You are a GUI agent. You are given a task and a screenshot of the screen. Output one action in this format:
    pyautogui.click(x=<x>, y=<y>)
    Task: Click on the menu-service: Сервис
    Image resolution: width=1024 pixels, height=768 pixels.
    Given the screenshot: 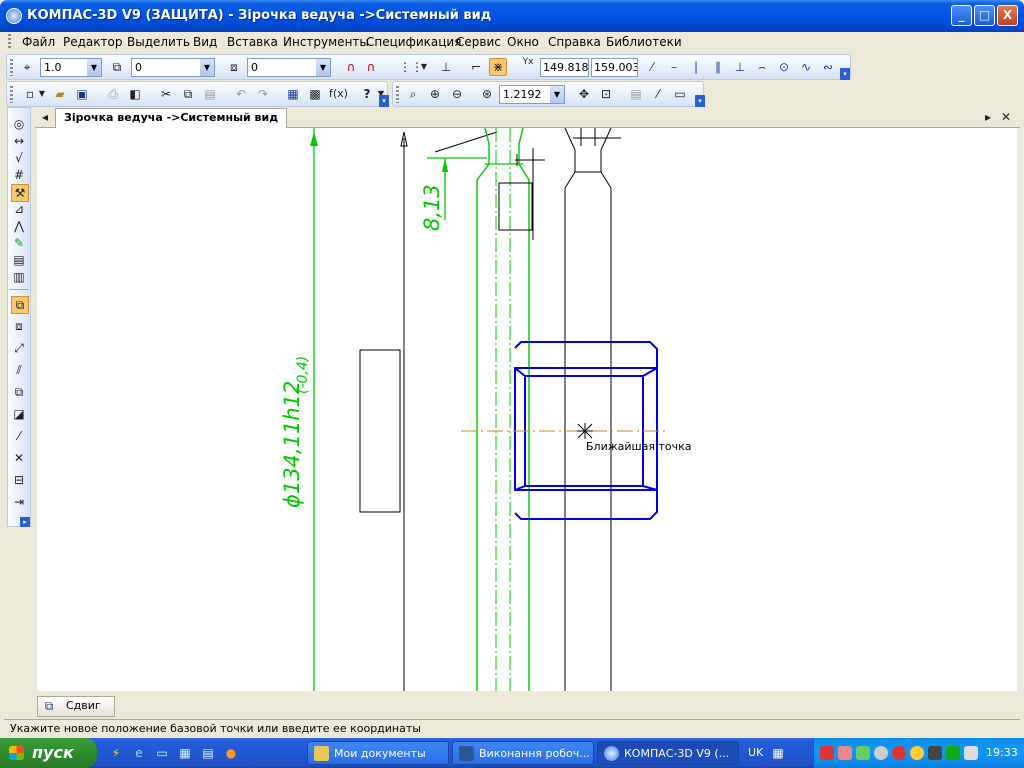 What is the action you would take?
    pyautogui.click(x=478, y=42)
    